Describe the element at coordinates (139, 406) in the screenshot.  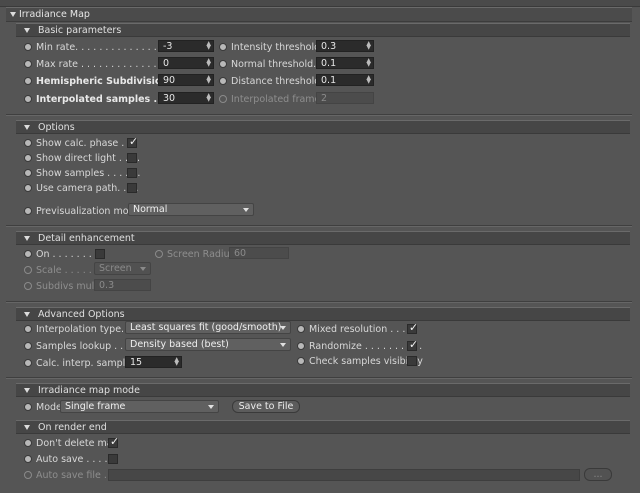
I see `mode-dropdown: Single frame` at that location.